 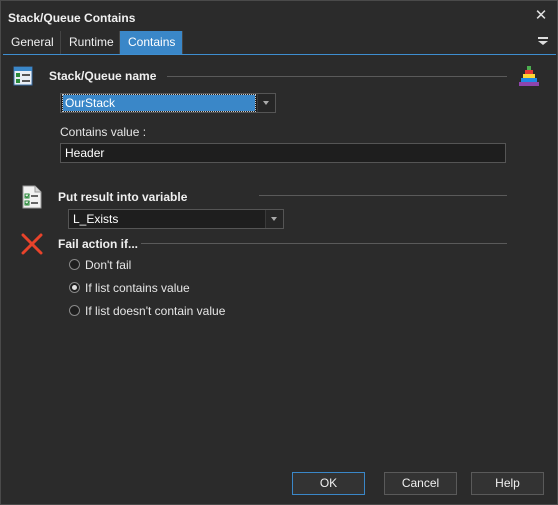 What do you see at coordinates (103, 132) in the screenshot?
I see `contains-value-label: Contains value :` at bounding box center [103, 132].